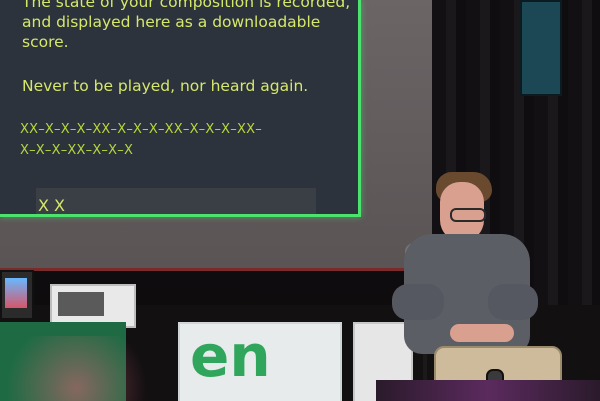 The height and width of the screenshot is (401, 600). I want to click on left-arm, so click(418, 302).